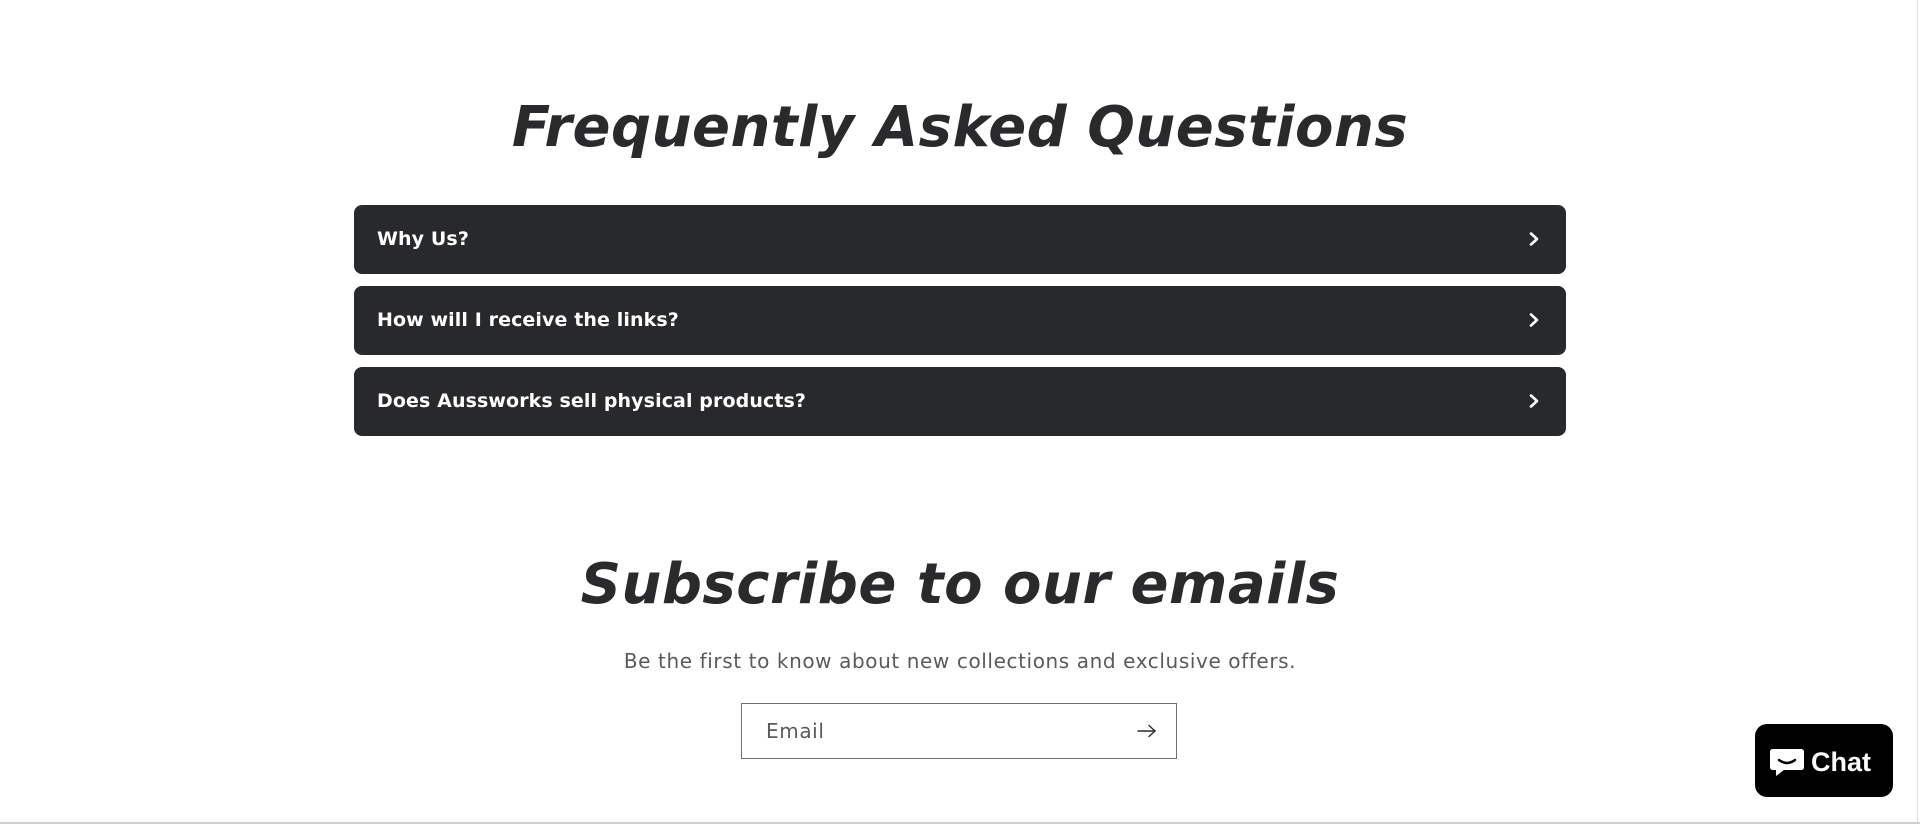  I want to click on newsletter-title: Subscribe to our emails, so click(960, 584).